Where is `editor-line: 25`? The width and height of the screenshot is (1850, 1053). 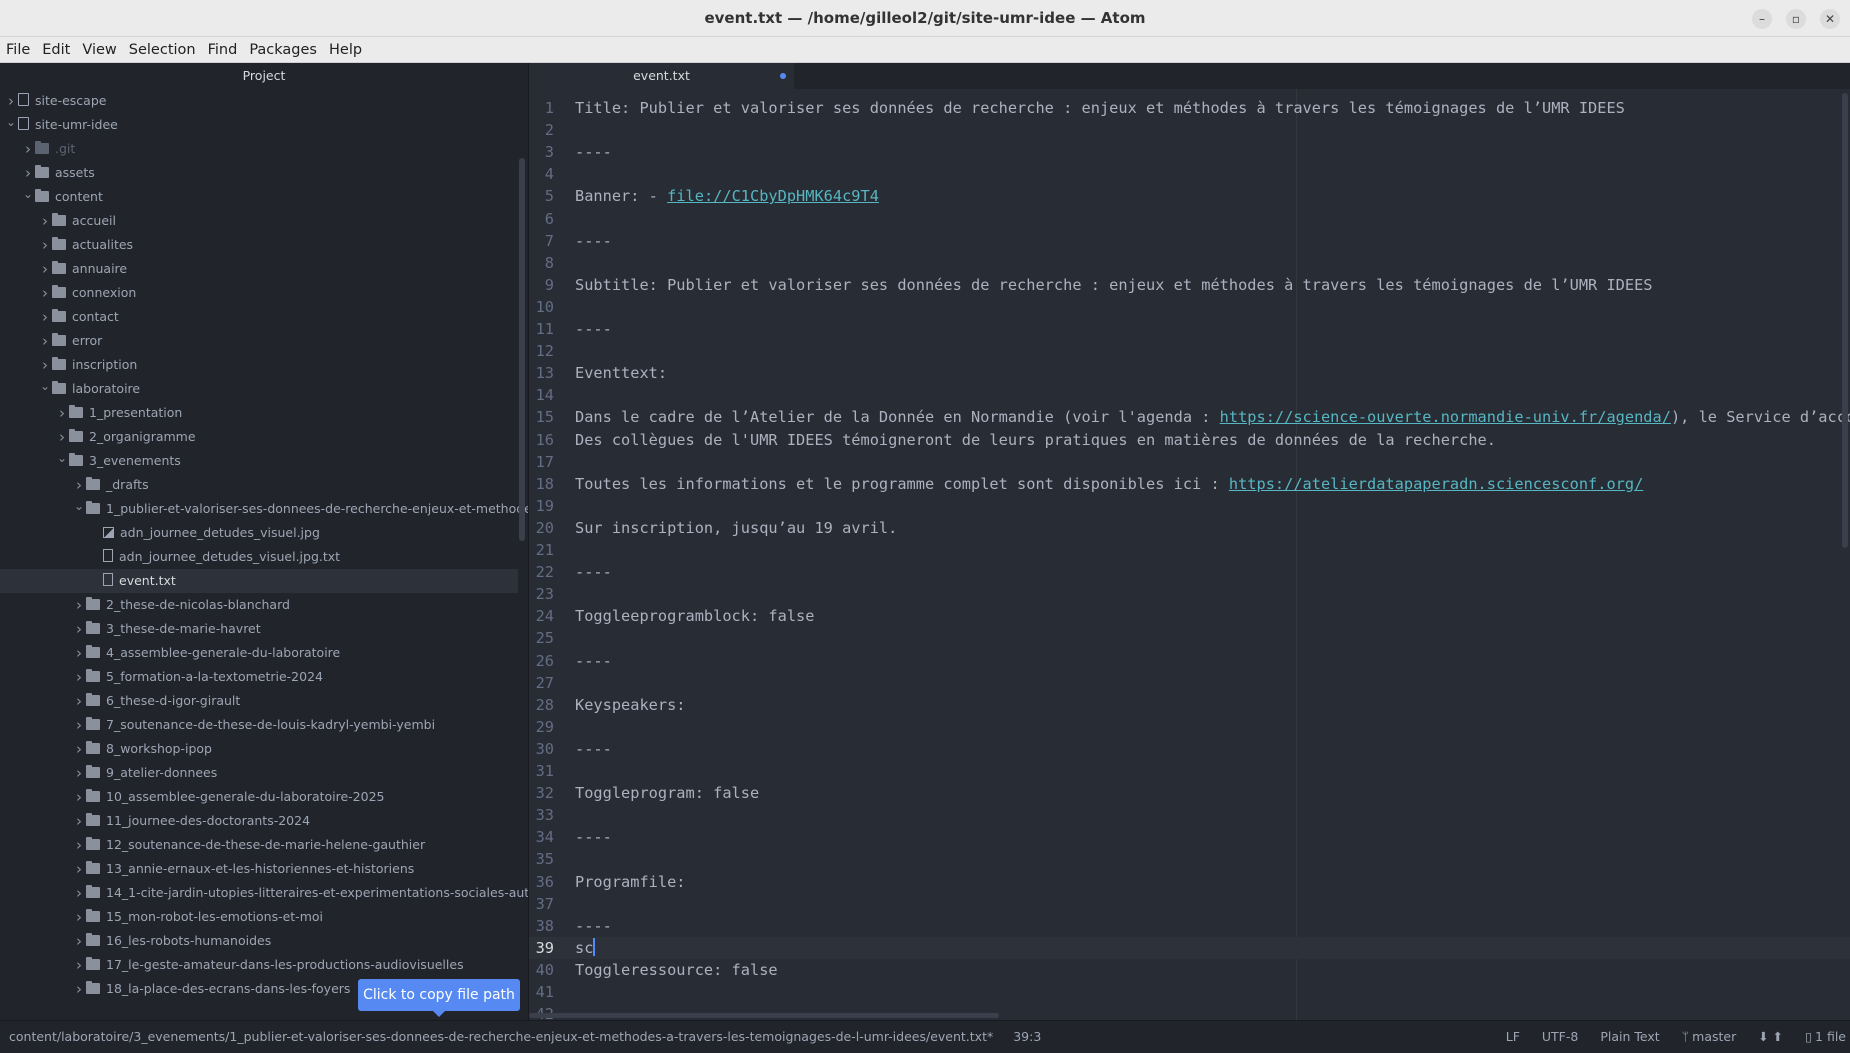
editor-line: 25 is located at coordinates (1189, 638).